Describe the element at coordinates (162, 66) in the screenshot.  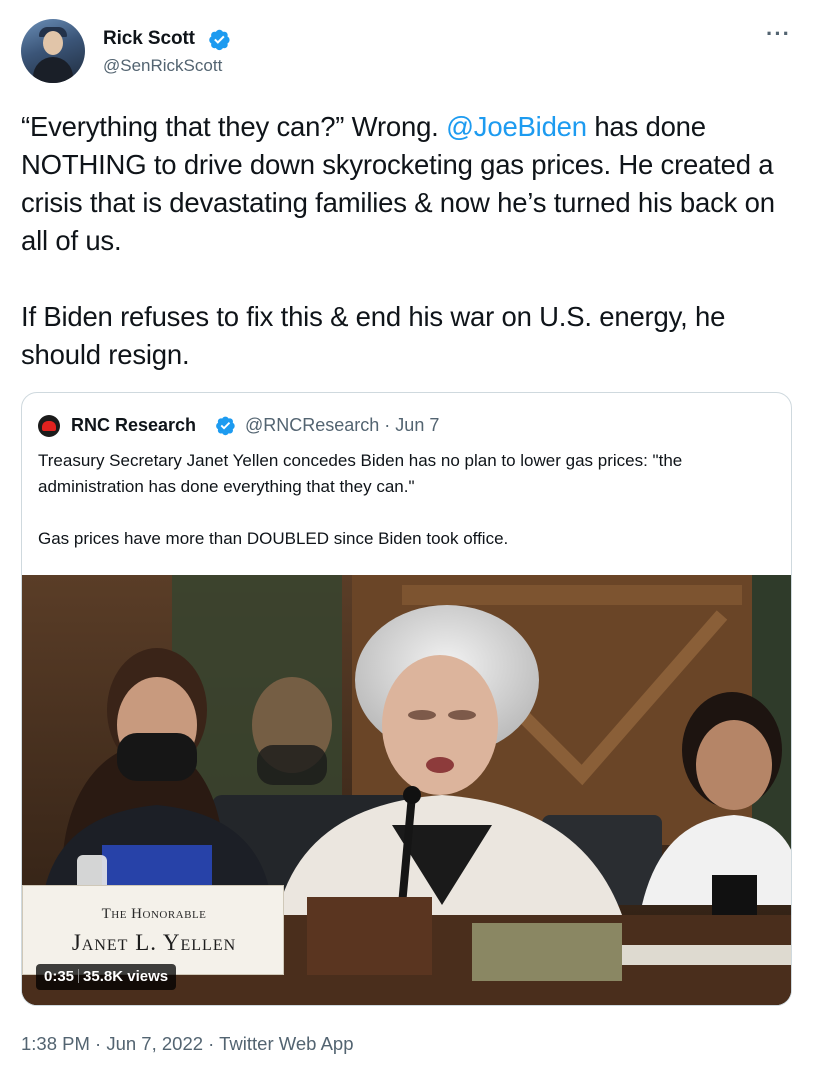
I see `author-handle: @SenRickScott` at that location.